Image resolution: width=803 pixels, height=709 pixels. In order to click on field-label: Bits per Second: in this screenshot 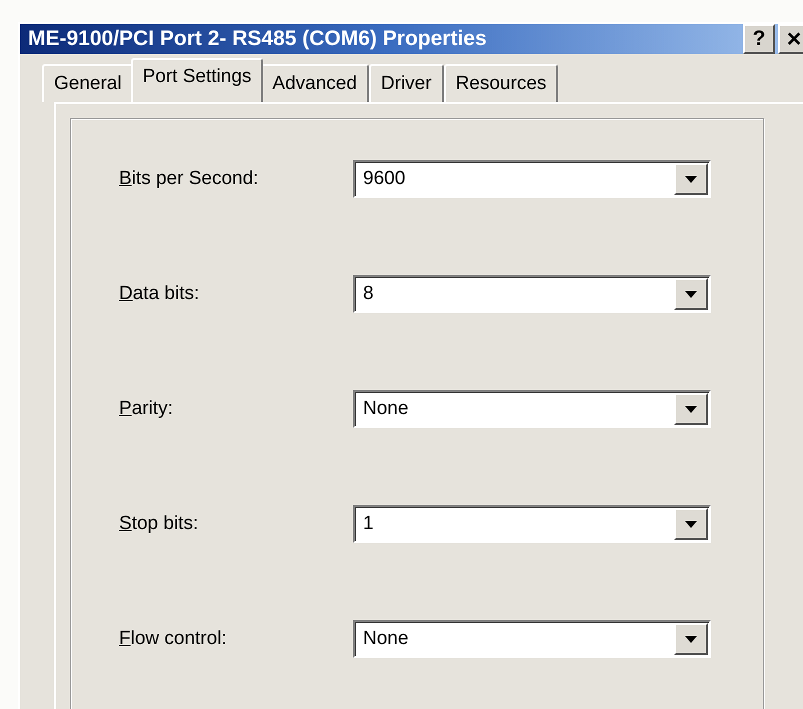, I will do `click(189, 179)`.